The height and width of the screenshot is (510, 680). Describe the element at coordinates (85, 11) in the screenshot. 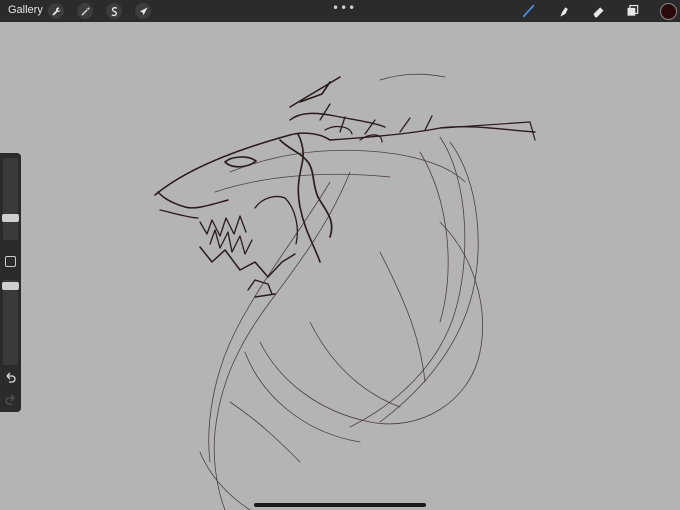

I see `magic-wand-icon` at that location.